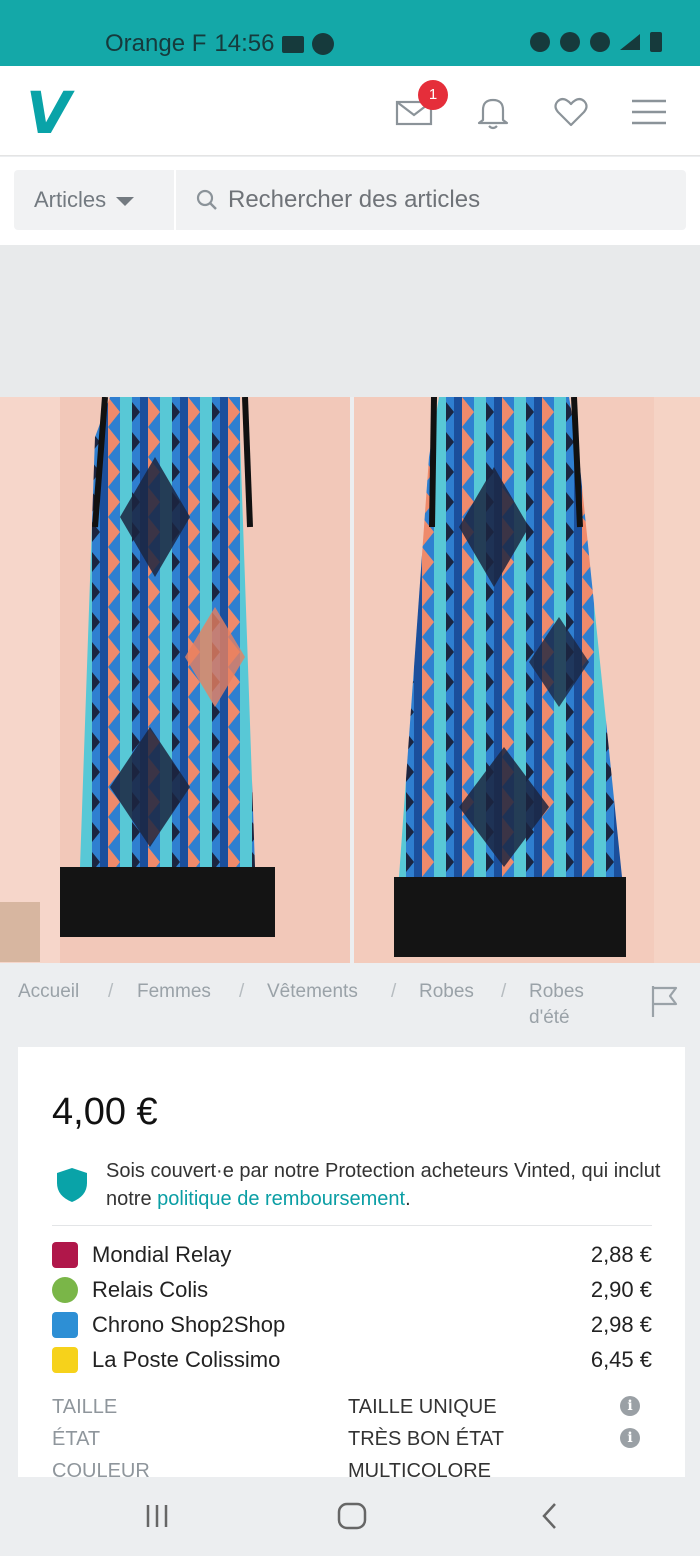  Describe the element at coordinates (48, 113) in the screenshot. I see `vinted-logo: V` at that location.